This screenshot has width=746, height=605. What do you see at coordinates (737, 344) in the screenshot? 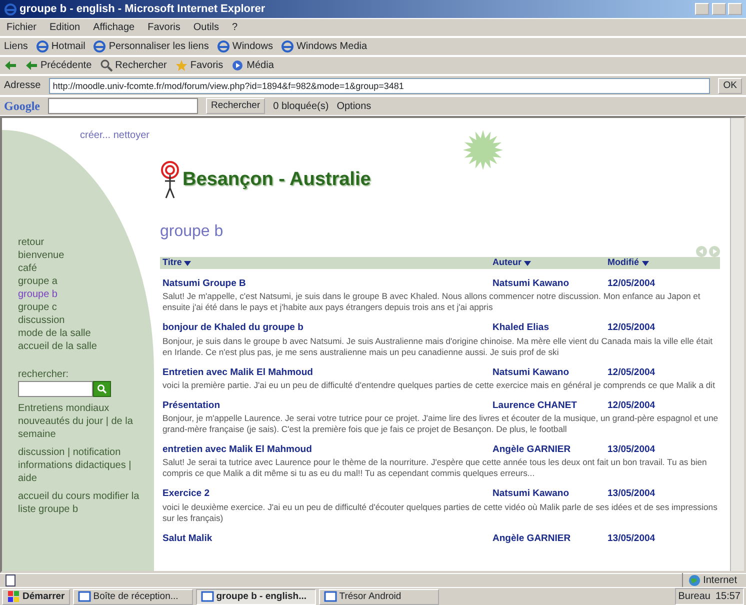
I see `vertical-scrollbar` at bounding box center [737, 344].